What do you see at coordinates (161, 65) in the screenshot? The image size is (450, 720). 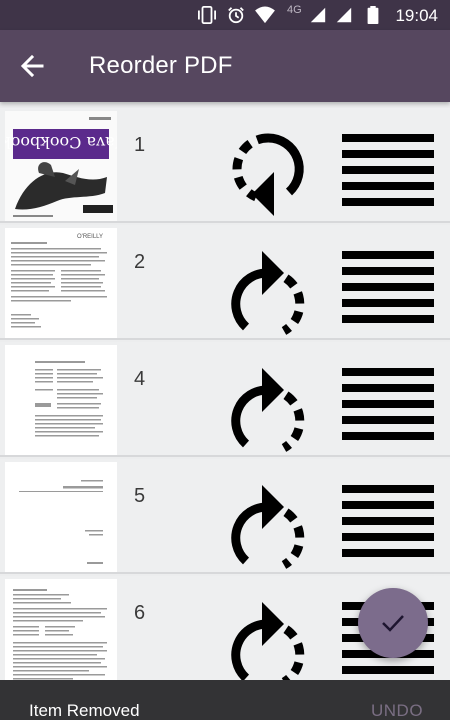 I see `page-title: Reorder PDF` at bounding box center [161, 65].